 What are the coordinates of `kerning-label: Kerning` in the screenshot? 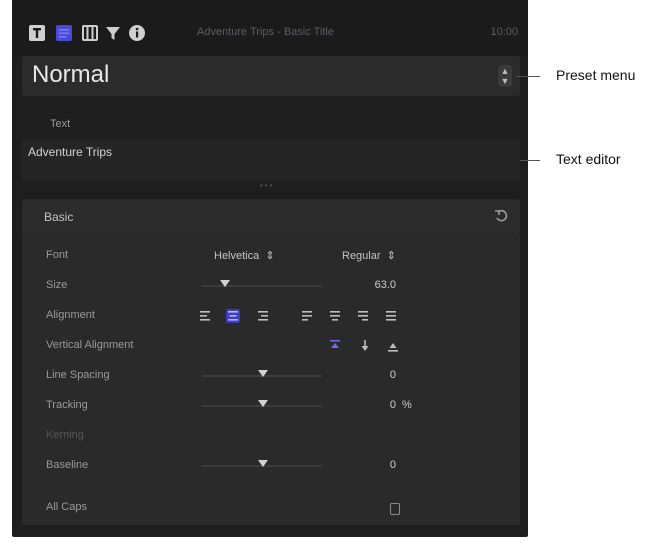 It's located at (65, 435).